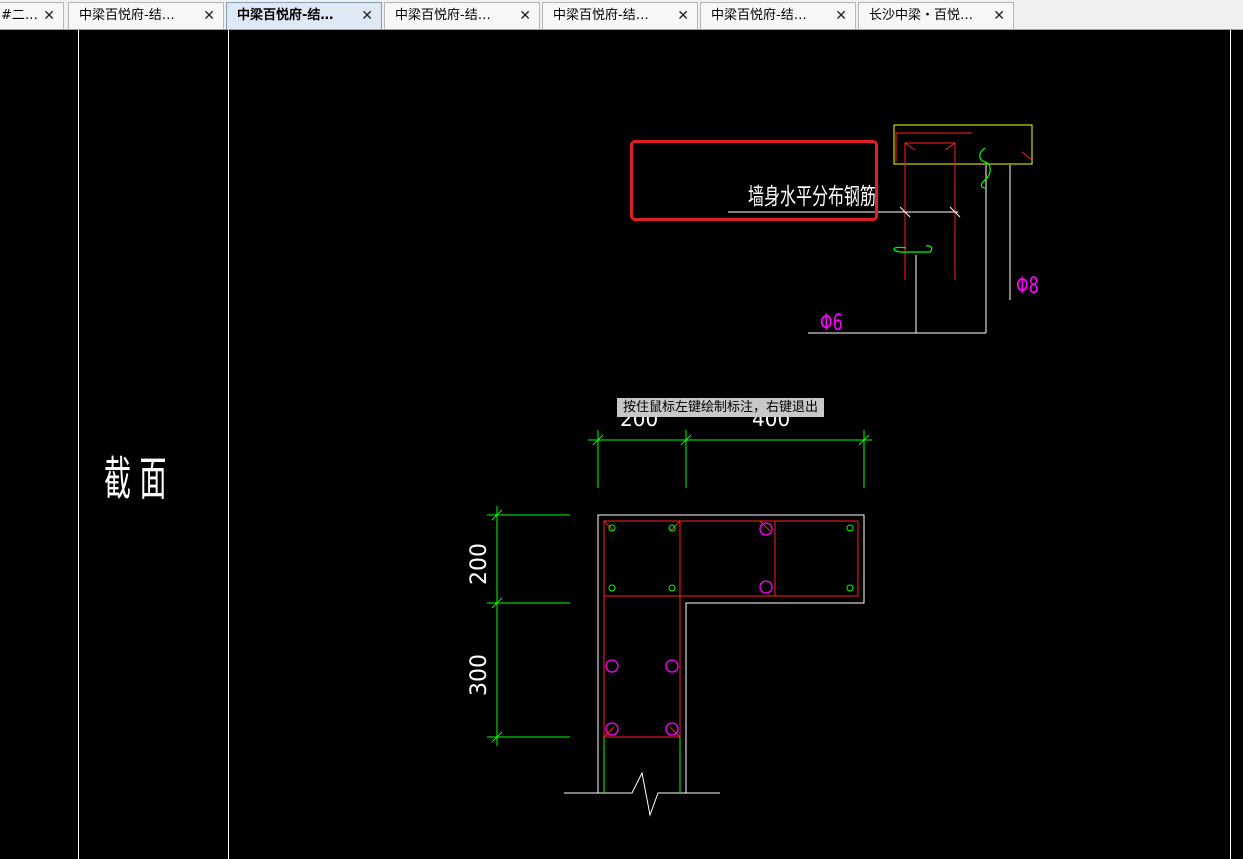 This screenshot has width=1243, height=859. I want to click on tab-2-active: 中梁百悦府-结… ✕, so click(304, 15).